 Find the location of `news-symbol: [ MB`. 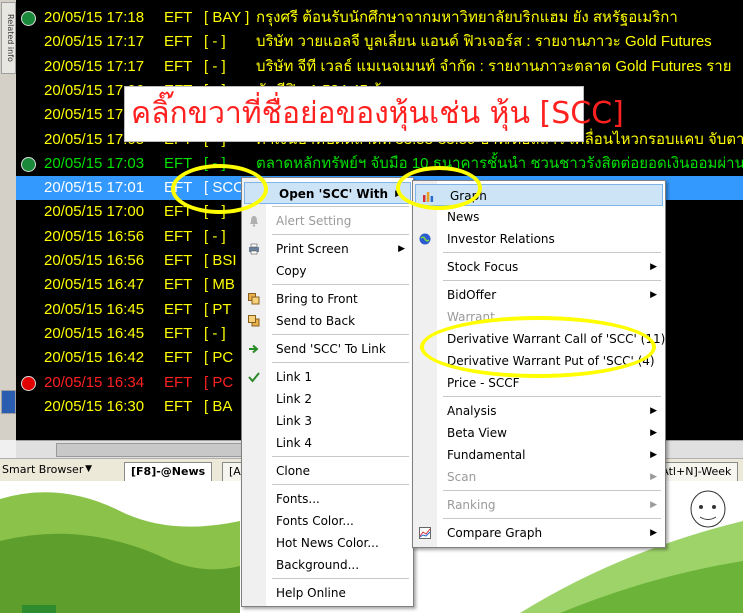

news-symbol: [ MB is located at coordinates (219, 285).